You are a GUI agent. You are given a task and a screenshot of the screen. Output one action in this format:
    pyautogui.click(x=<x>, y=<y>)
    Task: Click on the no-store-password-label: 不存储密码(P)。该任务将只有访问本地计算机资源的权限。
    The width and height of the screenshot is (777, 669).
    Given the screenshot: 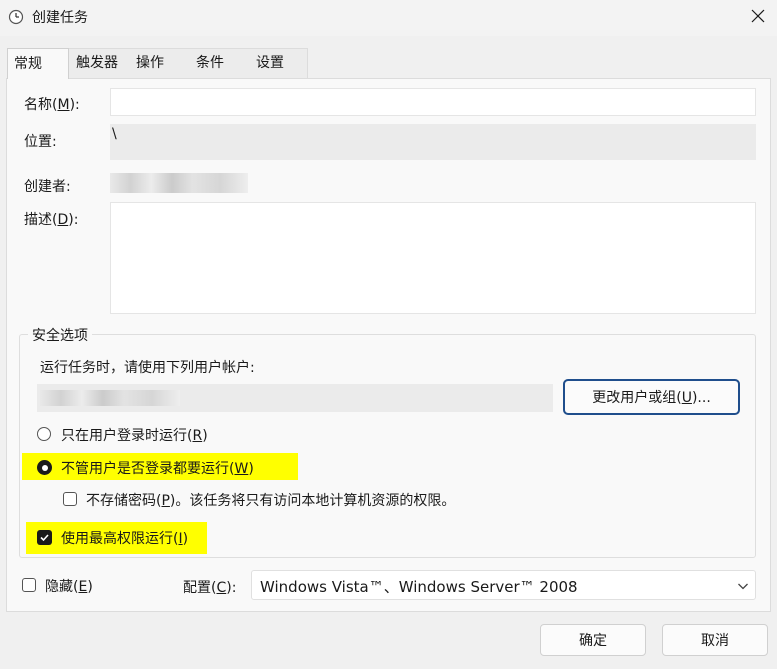 What is the action you would take?
    pyautogui.click(x=271, y=501)
    